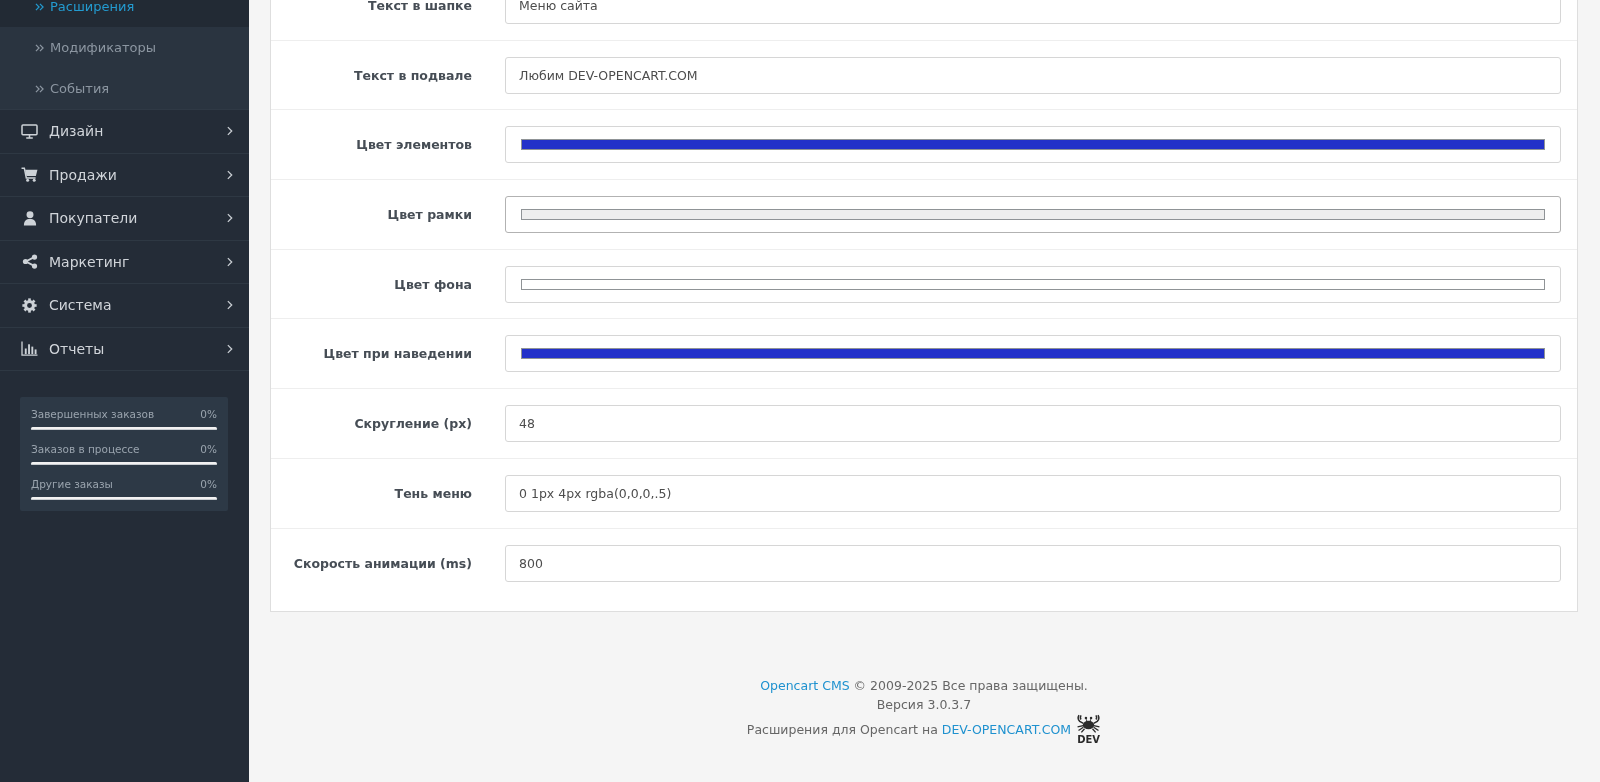 Image resolution: width=1600 pixels, height=782 pixels. Describe the element at coordinates (29, 349) in the screenshot. I see `bar-chart-icon` at that location.